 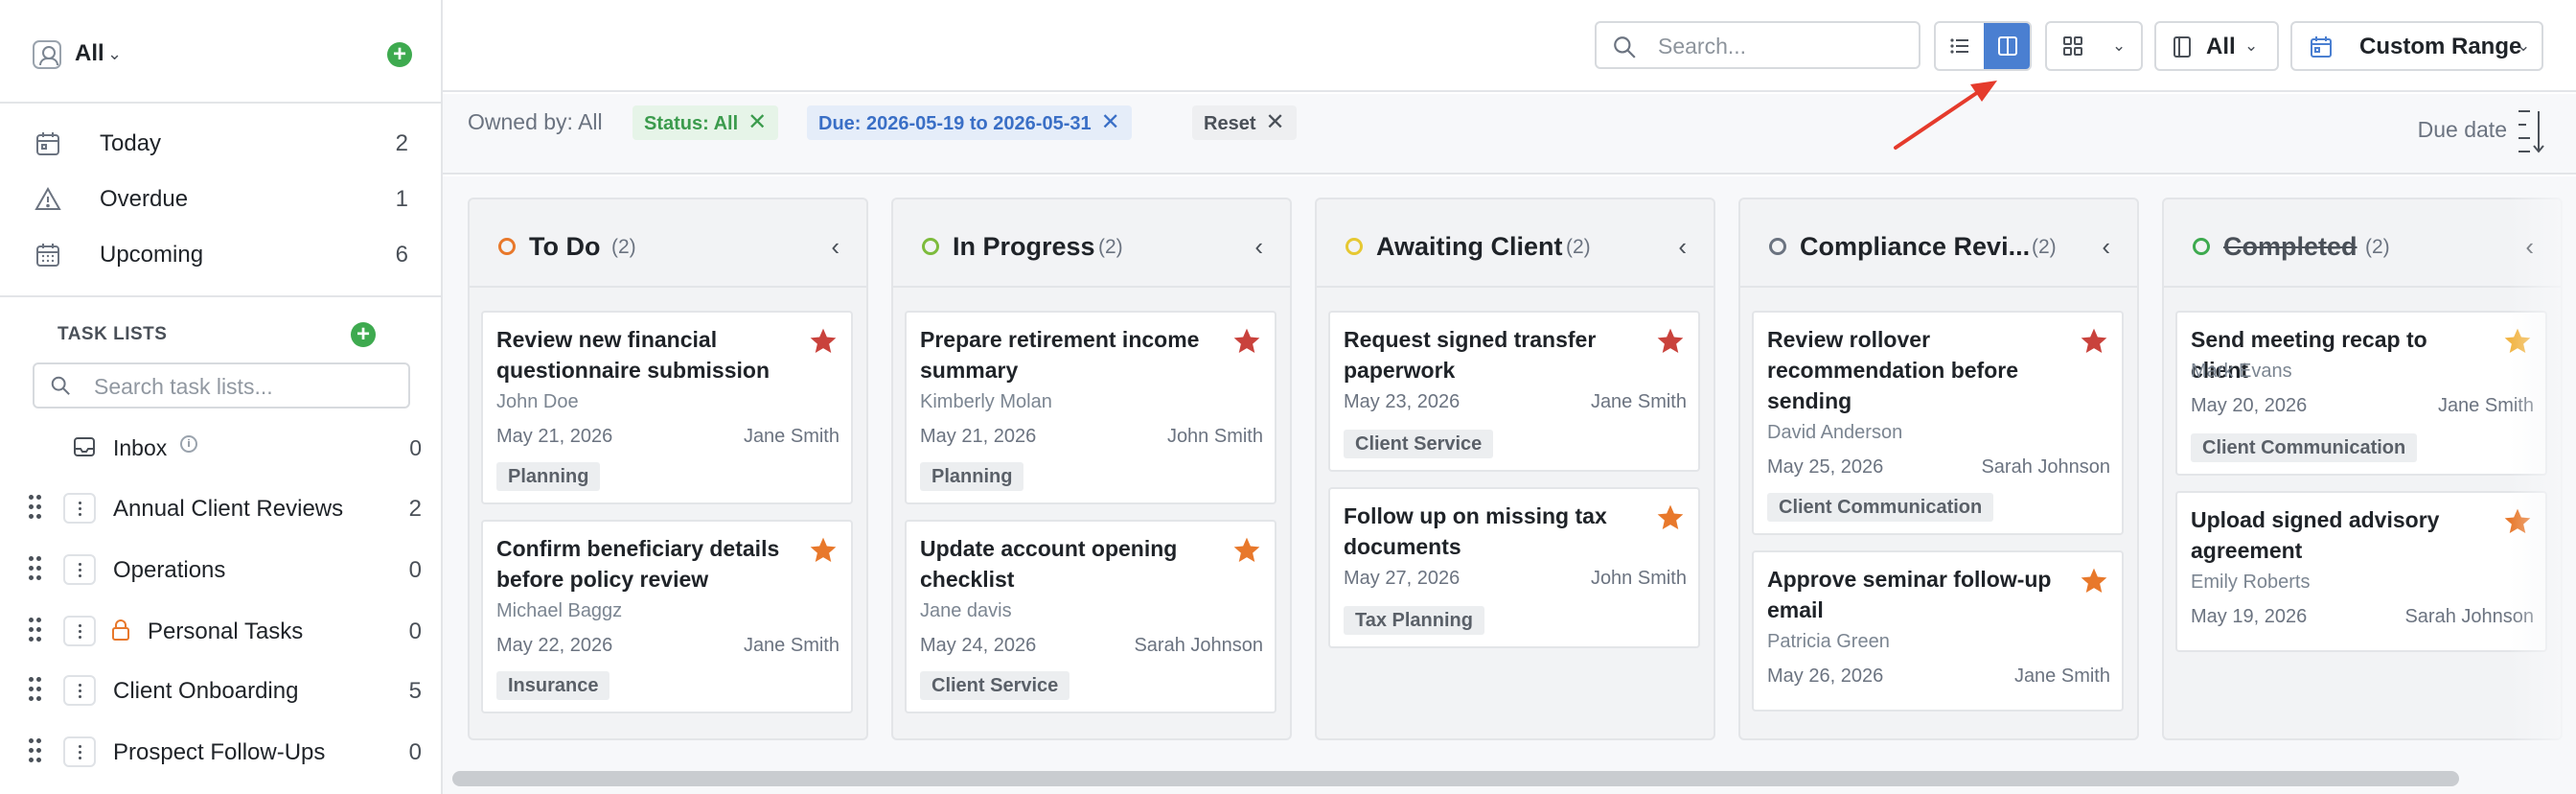 What do you see at coordinates (47, 255) in the screenshot?
I see `calendar-grid-icon` at bounding box center [47, 255].